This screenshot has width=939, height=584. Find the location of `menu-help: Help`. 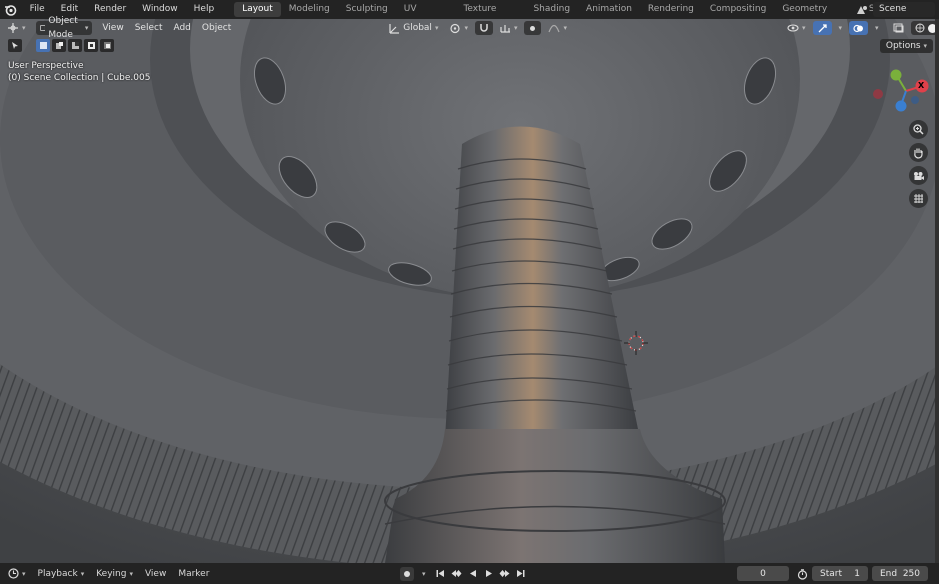

menu-help: Help is located at coordinates (204, 9).